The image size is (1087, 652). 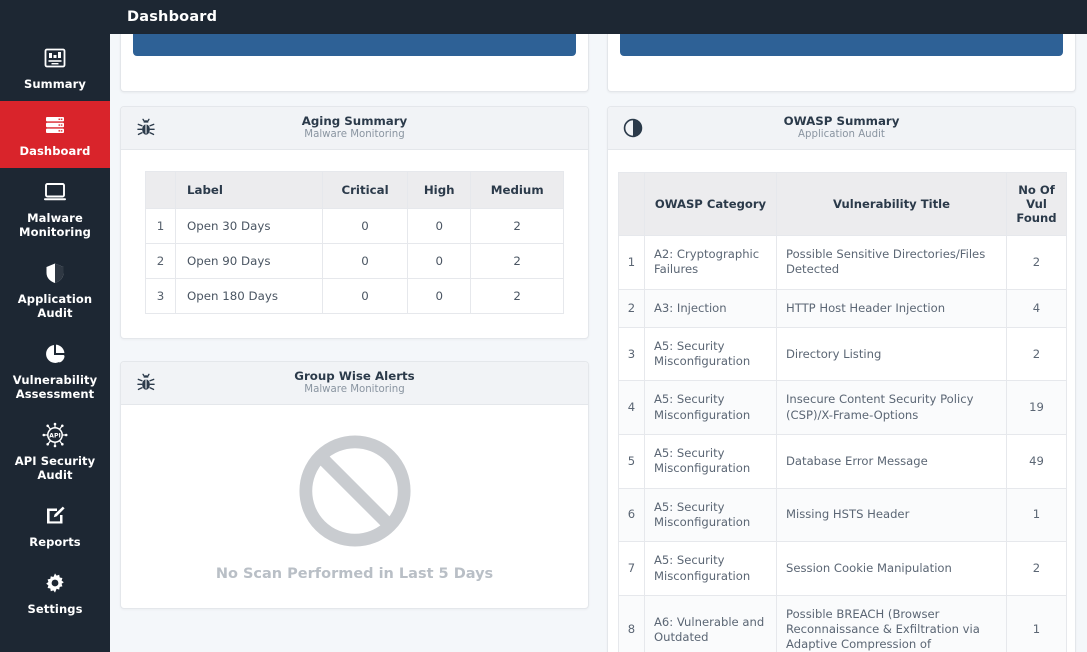 What do you see at coordinates (249, 296) in the screenshot?
I see `row-label: Open 180 Days` at bounding box center [249, 296].